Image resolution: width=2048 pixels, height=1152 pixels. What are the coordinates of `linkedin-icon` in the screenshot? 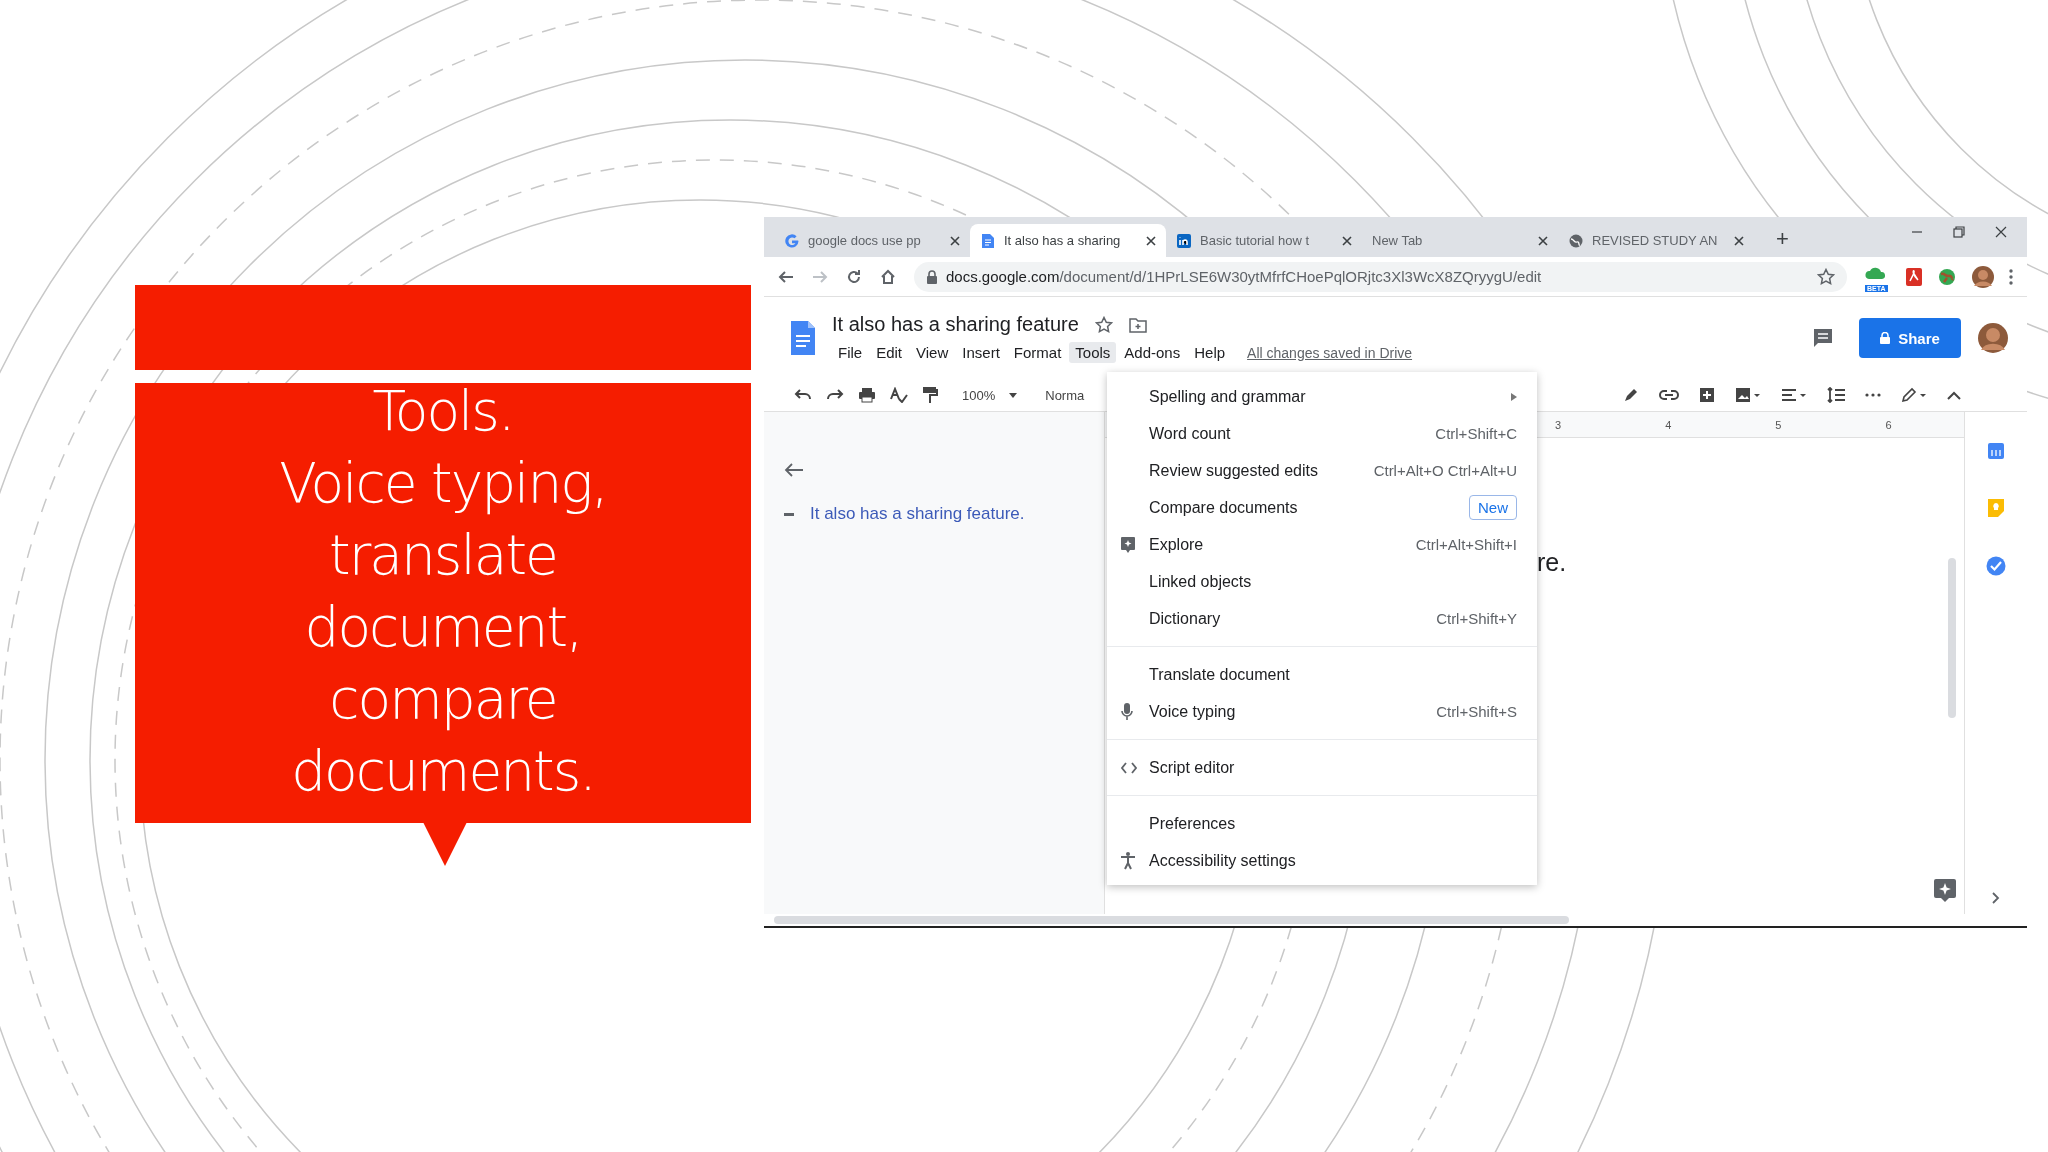 It's located at (1184, 240).